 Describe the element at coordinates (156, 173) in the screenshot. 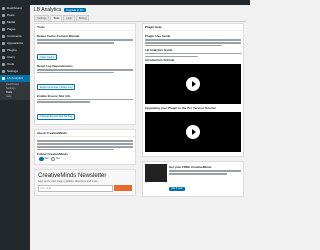

I see `promo-image` at that location.